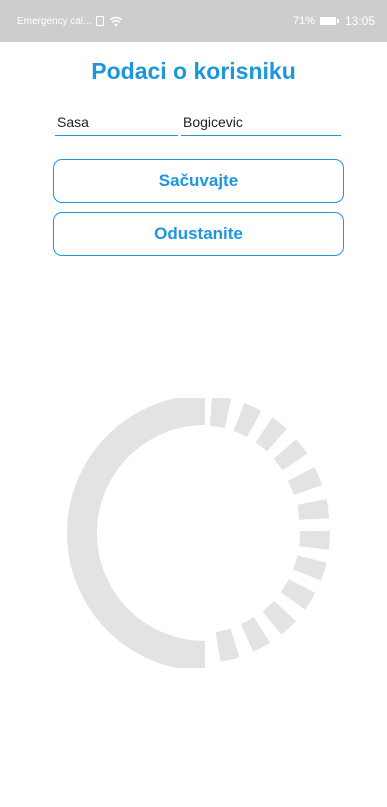  What do you see at coordinates (329, 21) in the screenshot?
I see `battery-icon` at bounding box center [329, 21].